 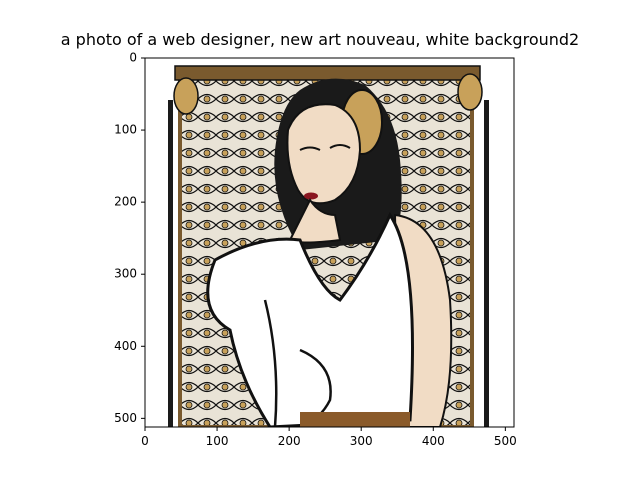 What do you see at coordinates (355, 419) in the screenshot?
I see `belt` at bounding box center [355, 419].